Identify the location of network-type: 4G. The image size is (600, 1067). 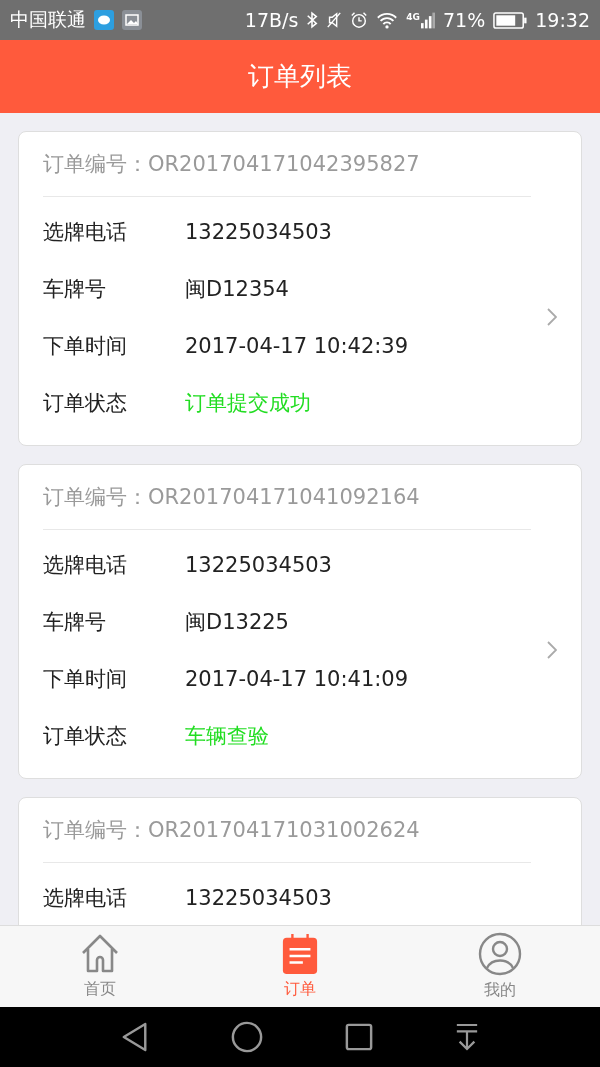
(413, 16).